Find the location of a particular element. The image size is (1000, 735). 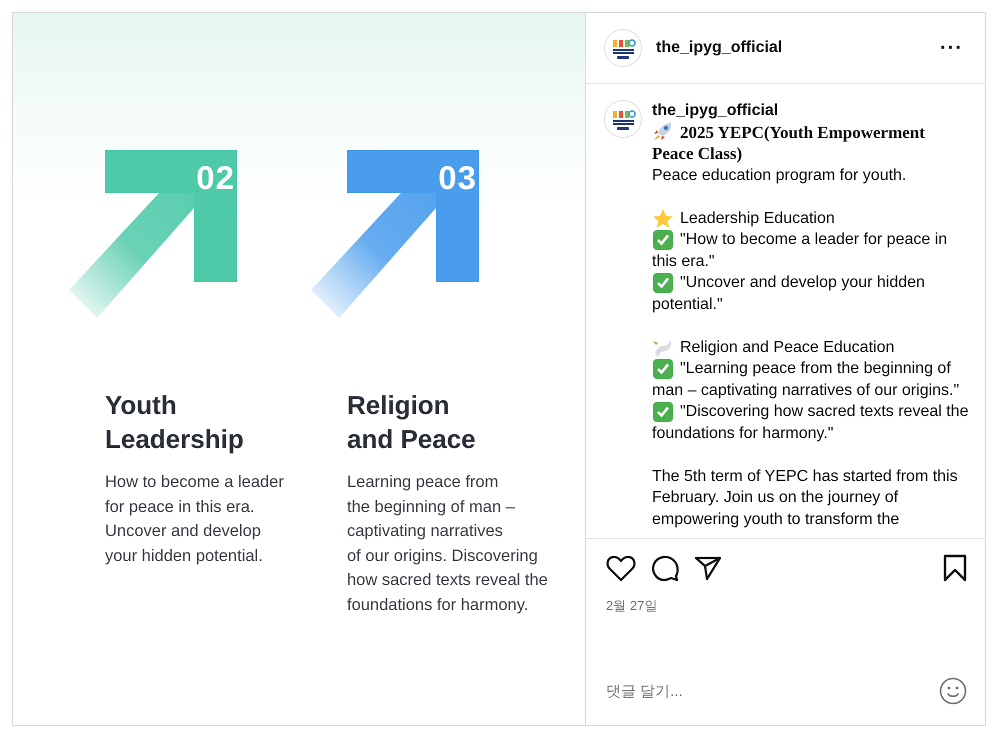

step-number: 03 is located at coordinates (457, 178).